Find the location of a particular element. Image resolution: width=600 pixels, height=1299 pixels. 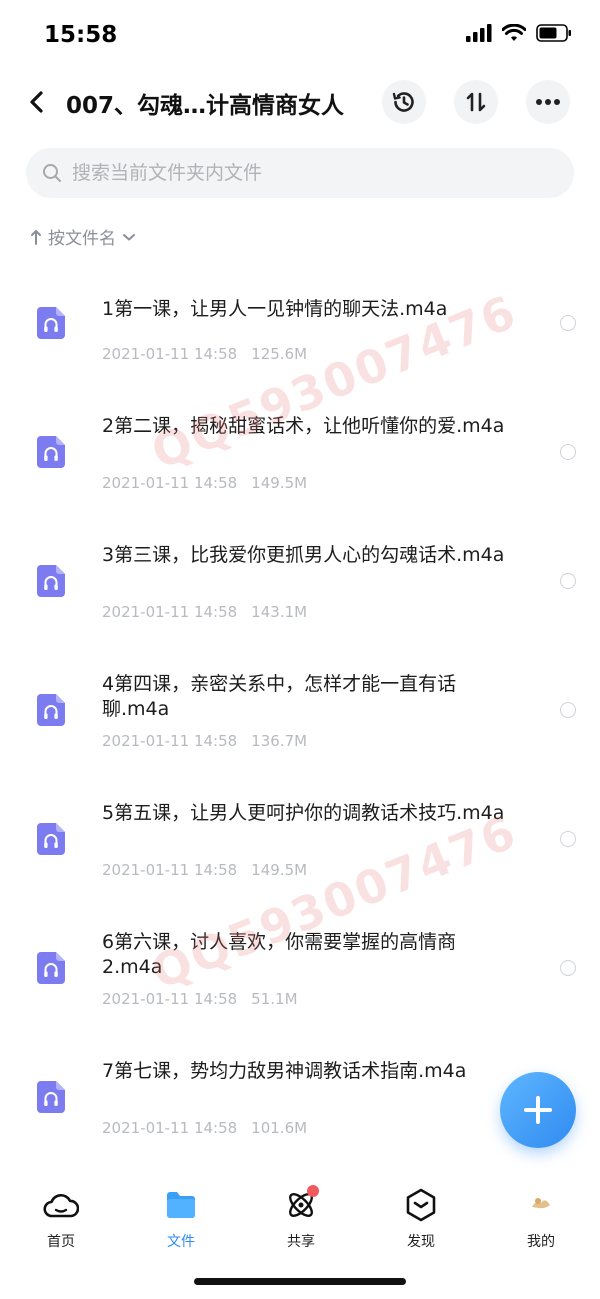

add-button is located at coordinates (538, 1110).